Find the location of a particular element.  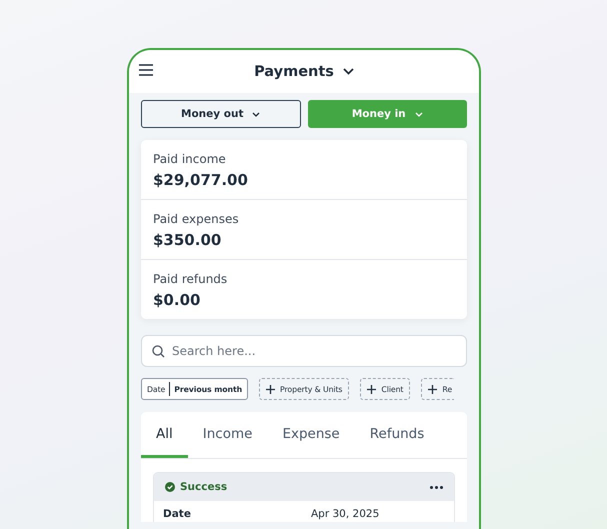

summary-amount: $29,077.00 is located at coordinates (201, 180).